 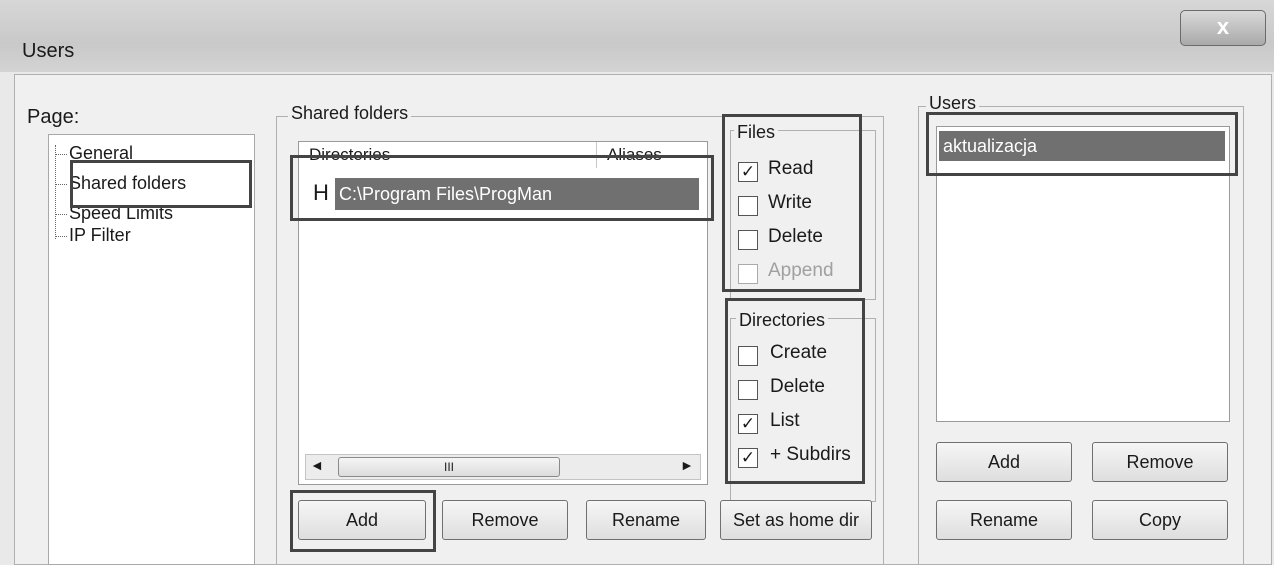 I want to click on rename-folder-button: Rename, so click(x=646, y=520).